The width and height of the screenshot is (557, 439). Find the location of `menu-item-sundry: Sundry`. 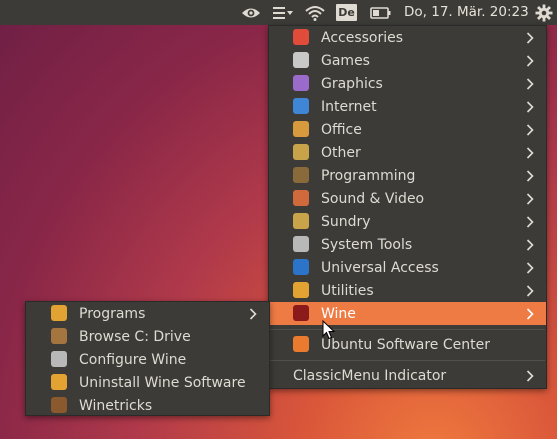

menu-item-sundry: Sundry is located at coordinates (407, 221).